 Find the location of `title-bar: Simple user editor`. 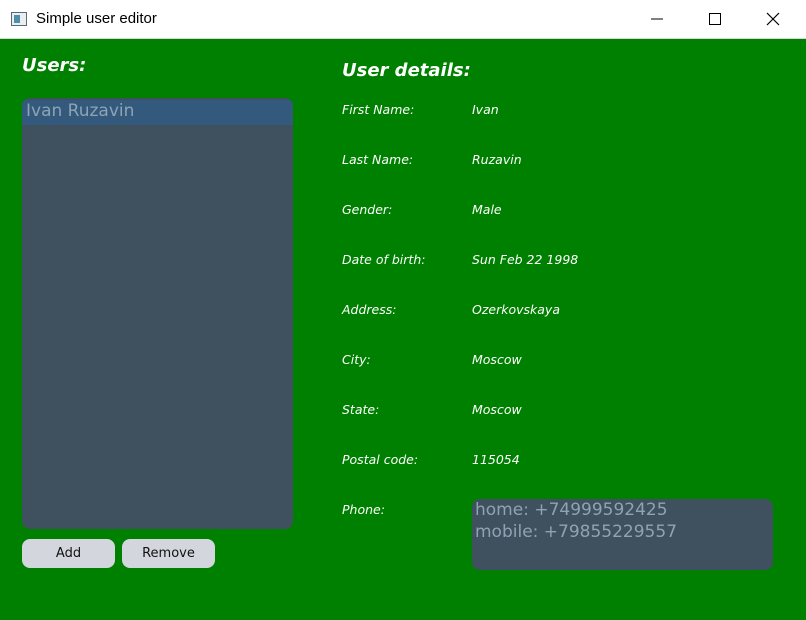

title-bar: Simple user editor is located at coordinates (403, 19).